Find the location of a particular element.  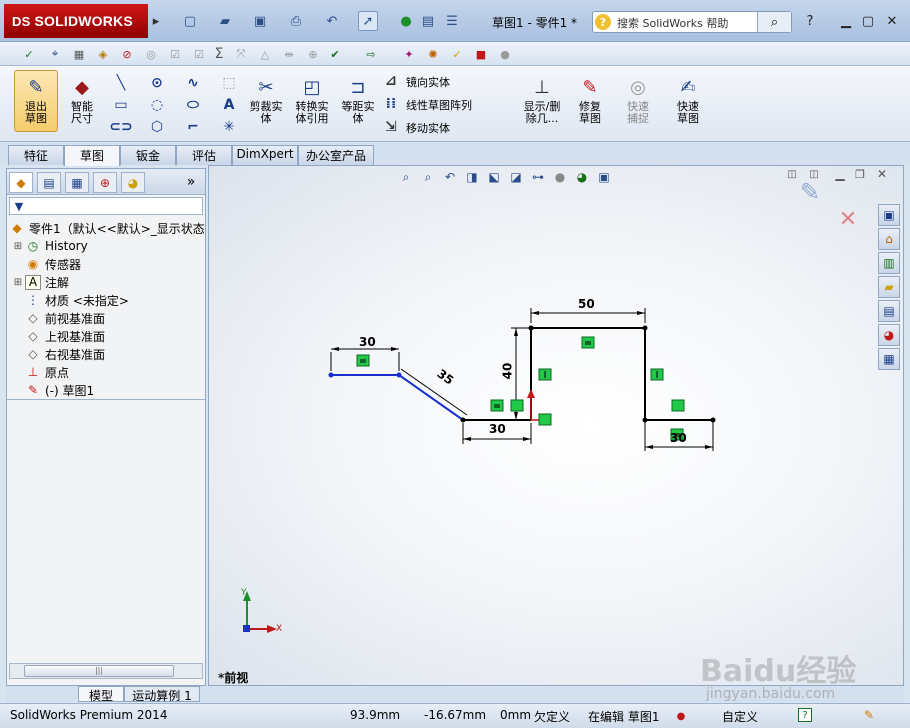

undo-icon: ↶ is located at coordinates (332, 21).